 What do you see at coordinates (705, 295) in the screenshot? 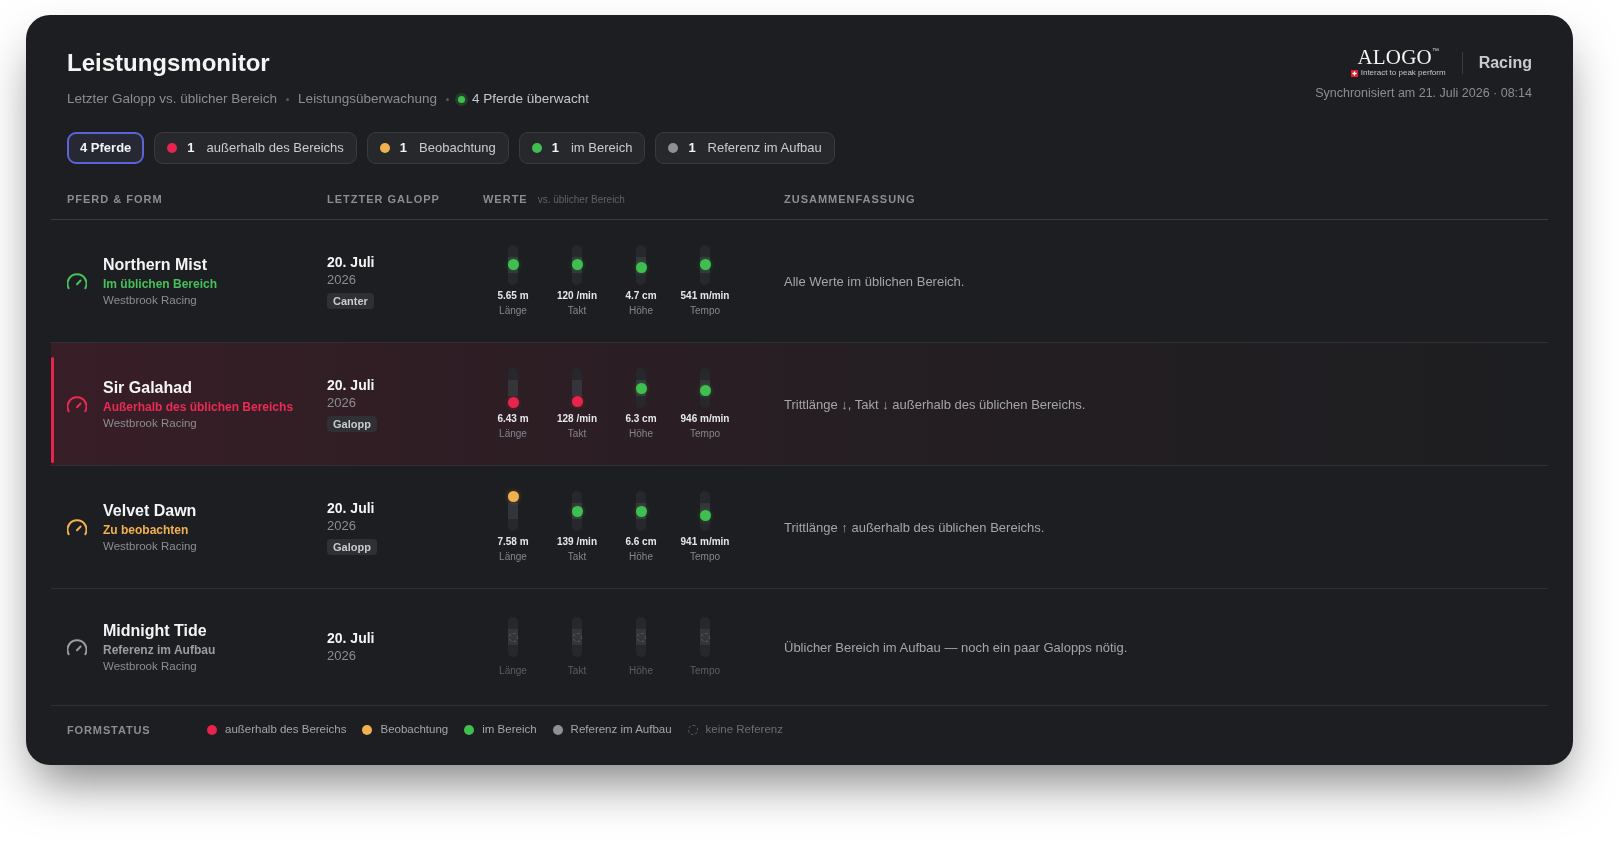
I see `metric-value: 541 m/min` at bounding box center [705, 295].